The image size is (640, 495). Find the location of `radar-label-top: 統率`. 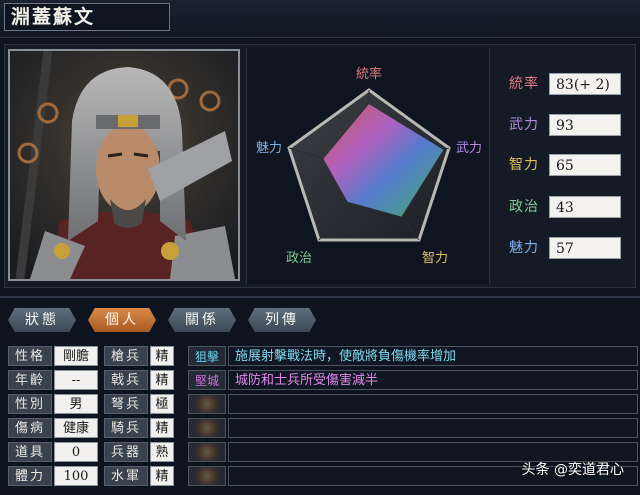

radar-label-top: 統率 is located at coordinates (369, 74).